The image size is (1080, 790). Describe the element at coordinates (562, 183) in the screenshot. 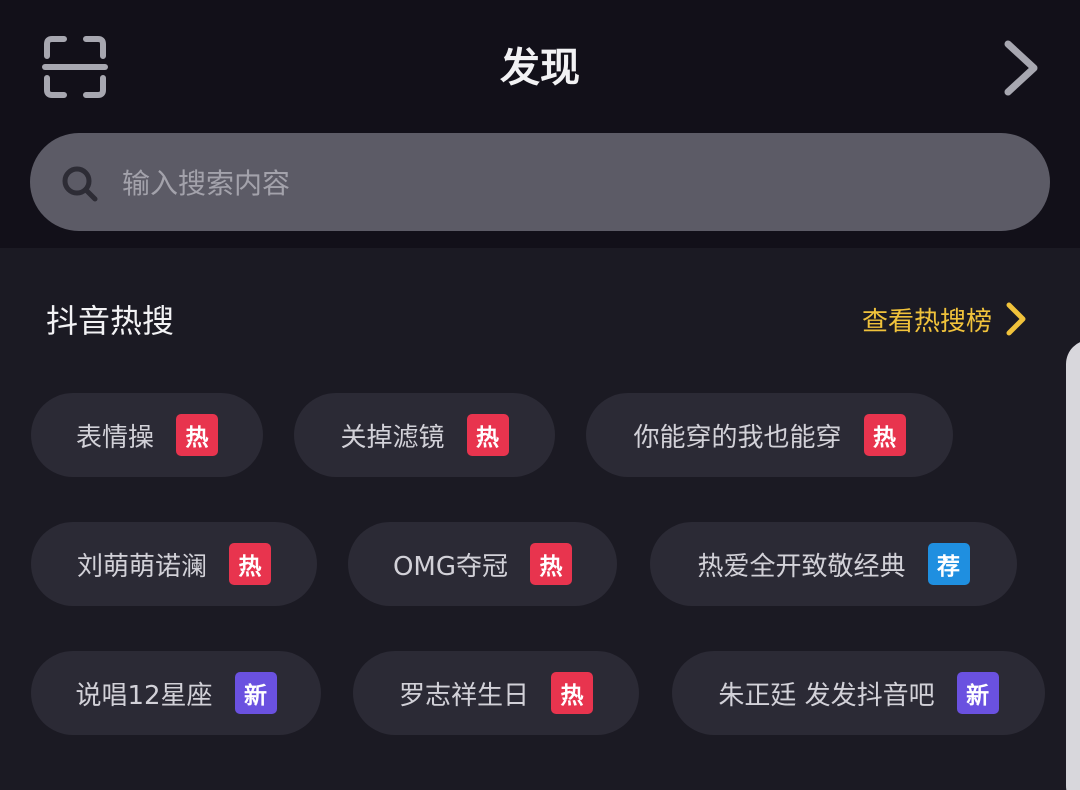

I see `search-input` at that location.